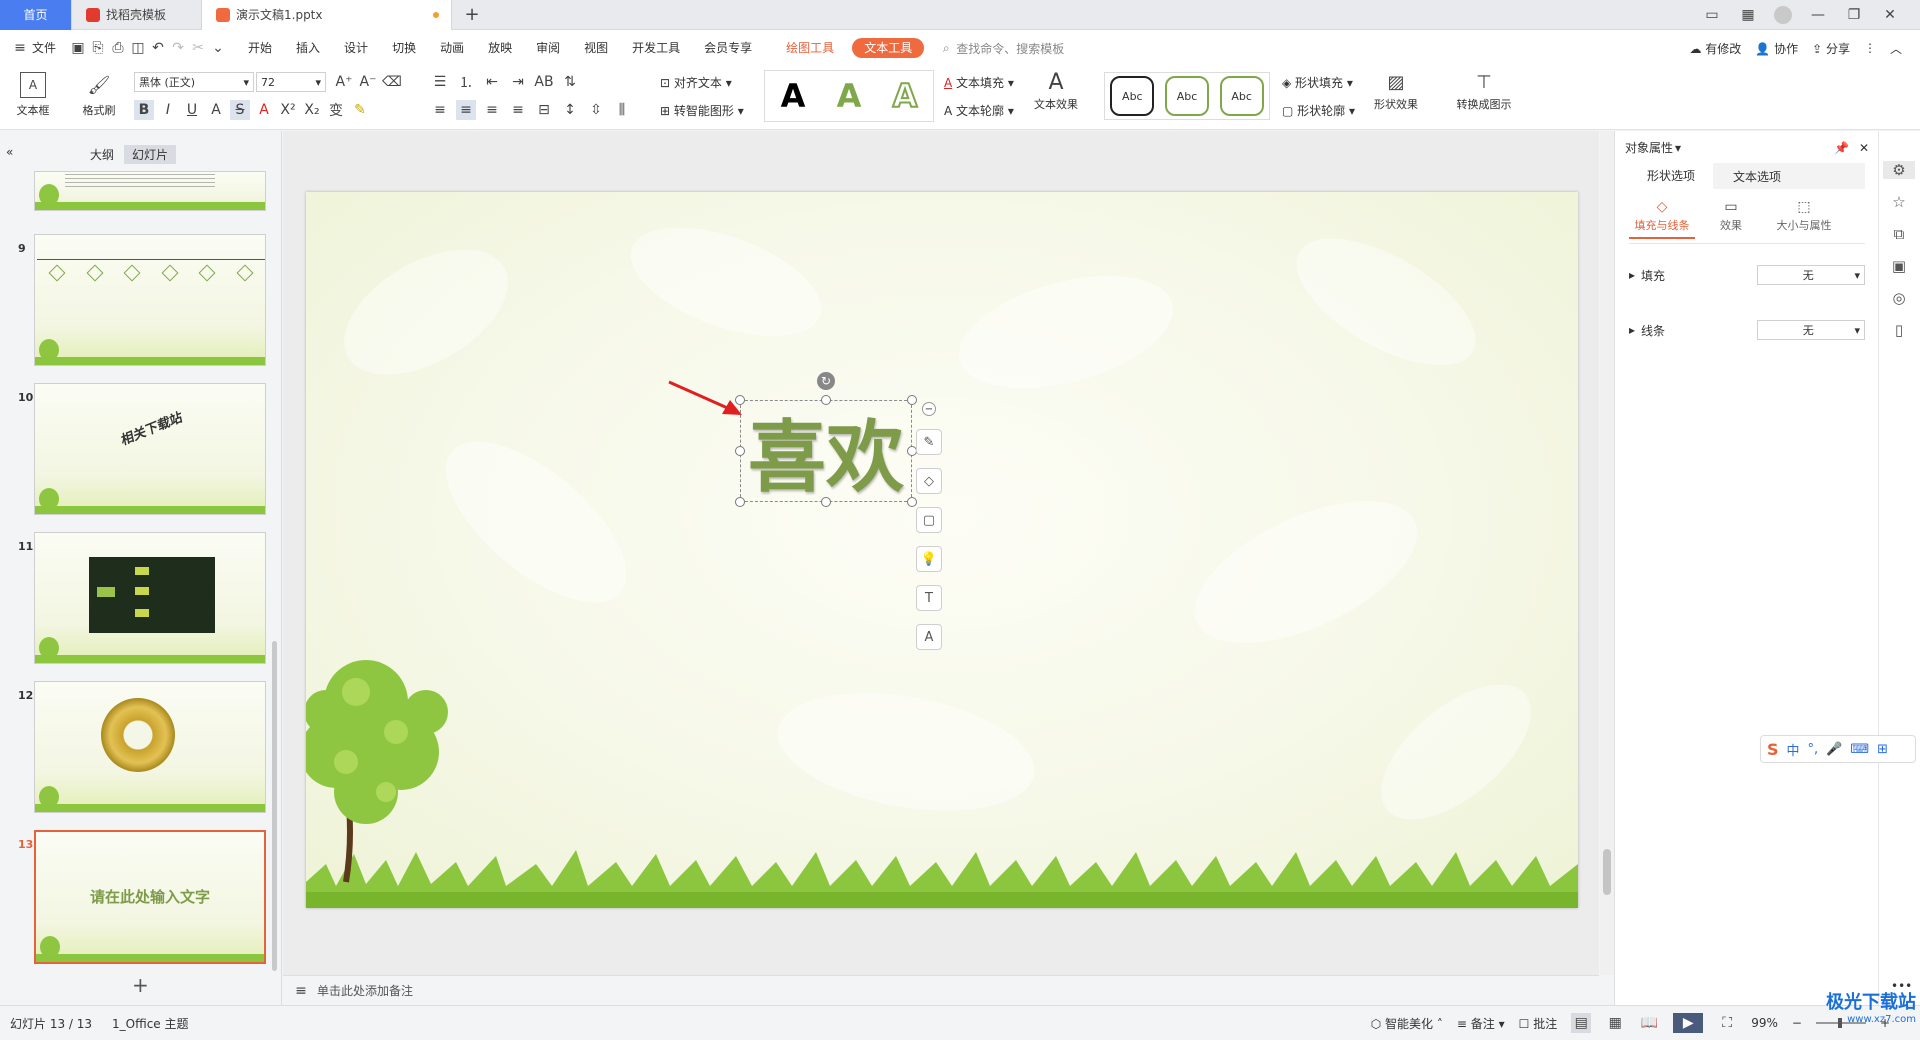 The image size is (1920, 1040). I want to click on menu-tab: 设计, so click(356, 48).